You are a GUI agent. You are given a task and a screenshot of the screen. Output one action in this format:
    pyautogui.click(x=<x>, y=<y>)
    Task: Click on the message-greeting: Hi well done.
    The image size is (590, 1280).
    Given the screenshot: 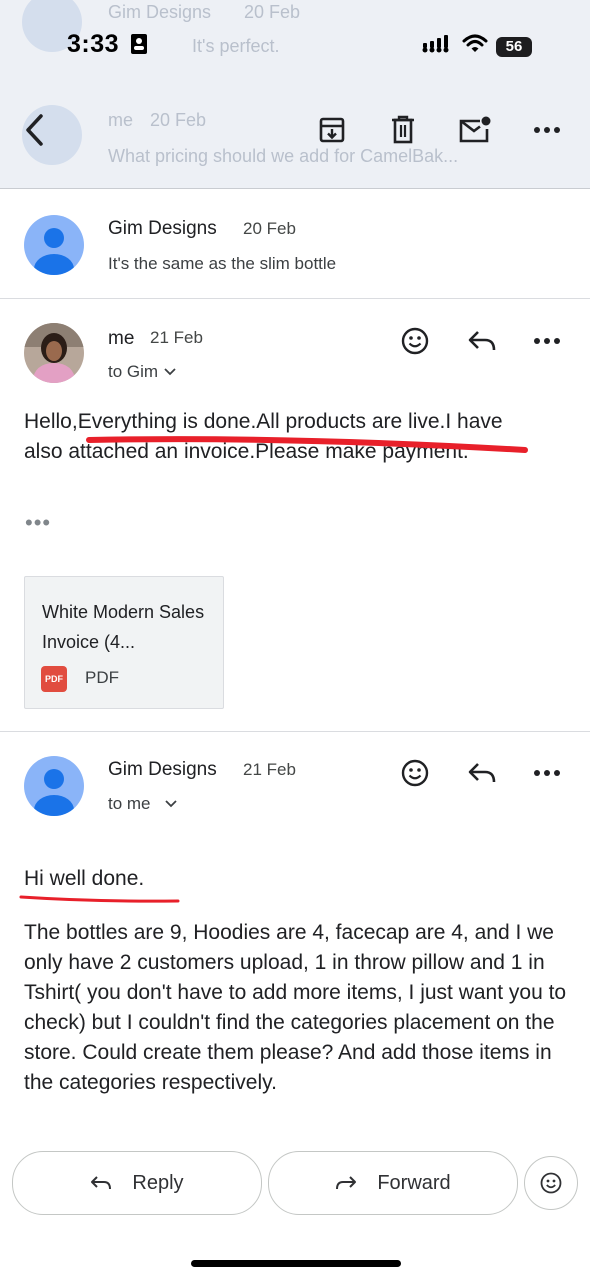 What is the action you would take?
    pyautogui.click(x=84, y=878)
    